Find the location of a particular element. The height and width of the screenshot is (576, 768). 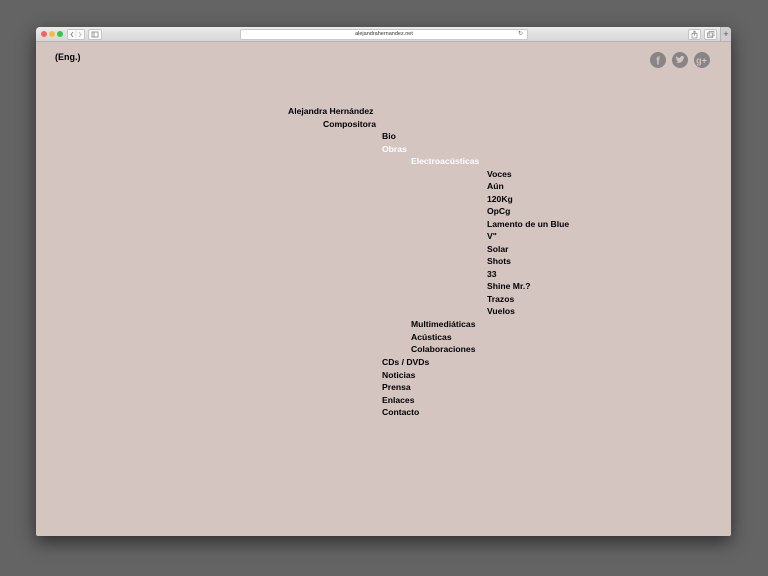

new-tab-icon: + is located at coordinates (725, 34).